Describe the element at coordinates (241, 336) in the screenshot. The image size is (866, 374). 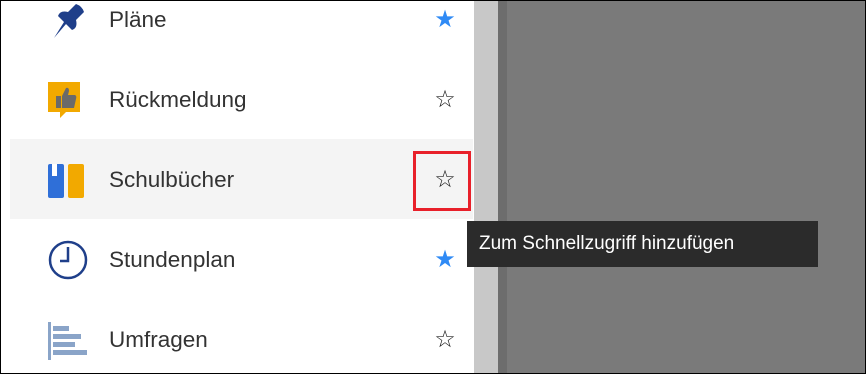
I see `sidebar-item-umfragen: Umfragen ☆` at that location.